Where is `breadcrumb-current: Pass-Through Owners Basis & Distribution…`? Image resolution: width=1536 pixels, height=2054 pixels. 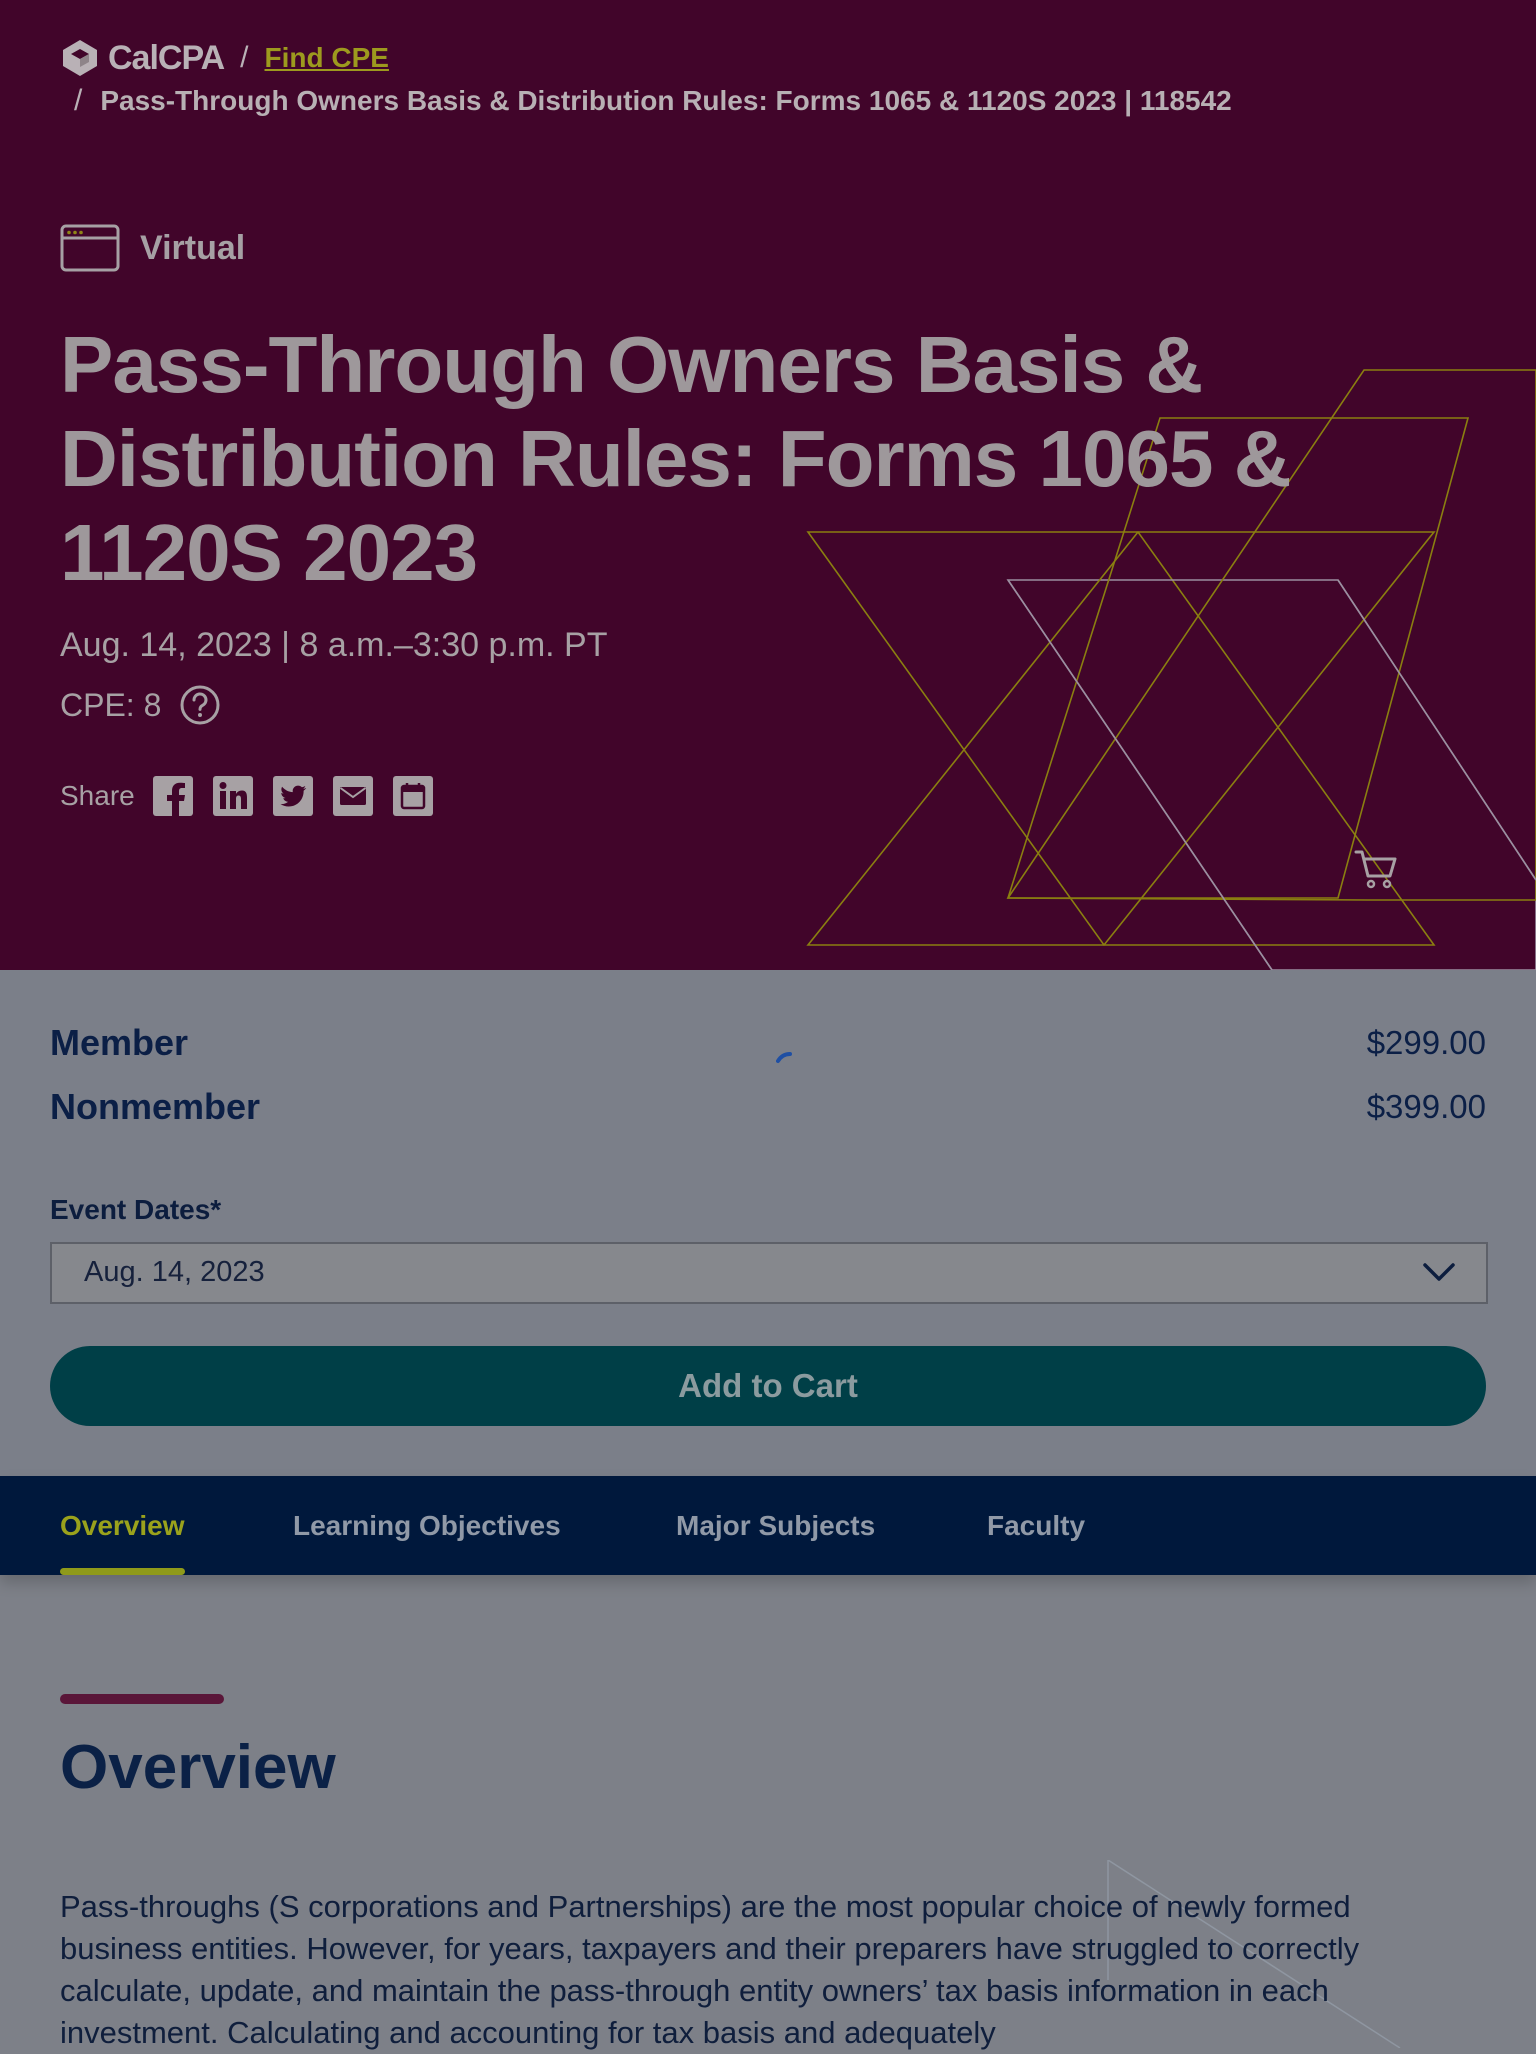 breadcrumb-current: Pass-Through Owners Basis & Distribution… is located at coordinates (666, 100).